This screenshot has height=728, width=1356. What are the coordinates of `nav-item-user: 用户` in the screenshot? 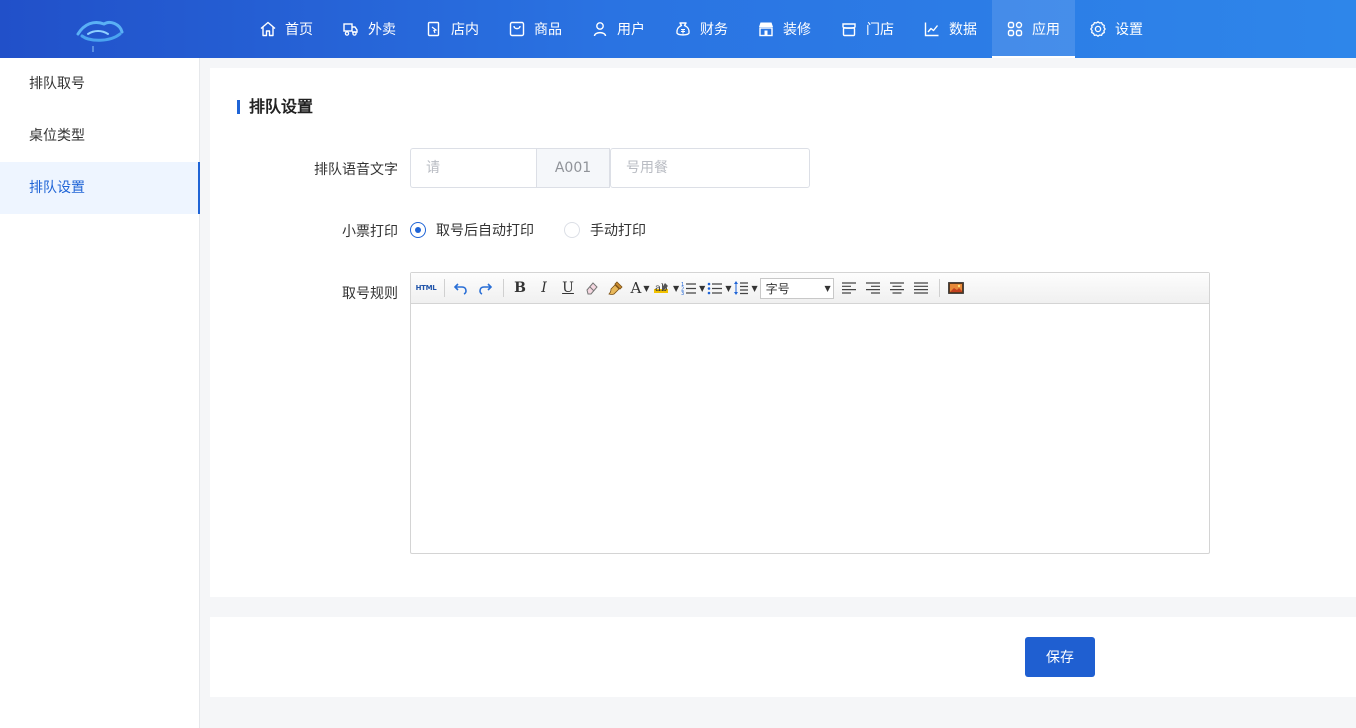 It's located at (618, 29).